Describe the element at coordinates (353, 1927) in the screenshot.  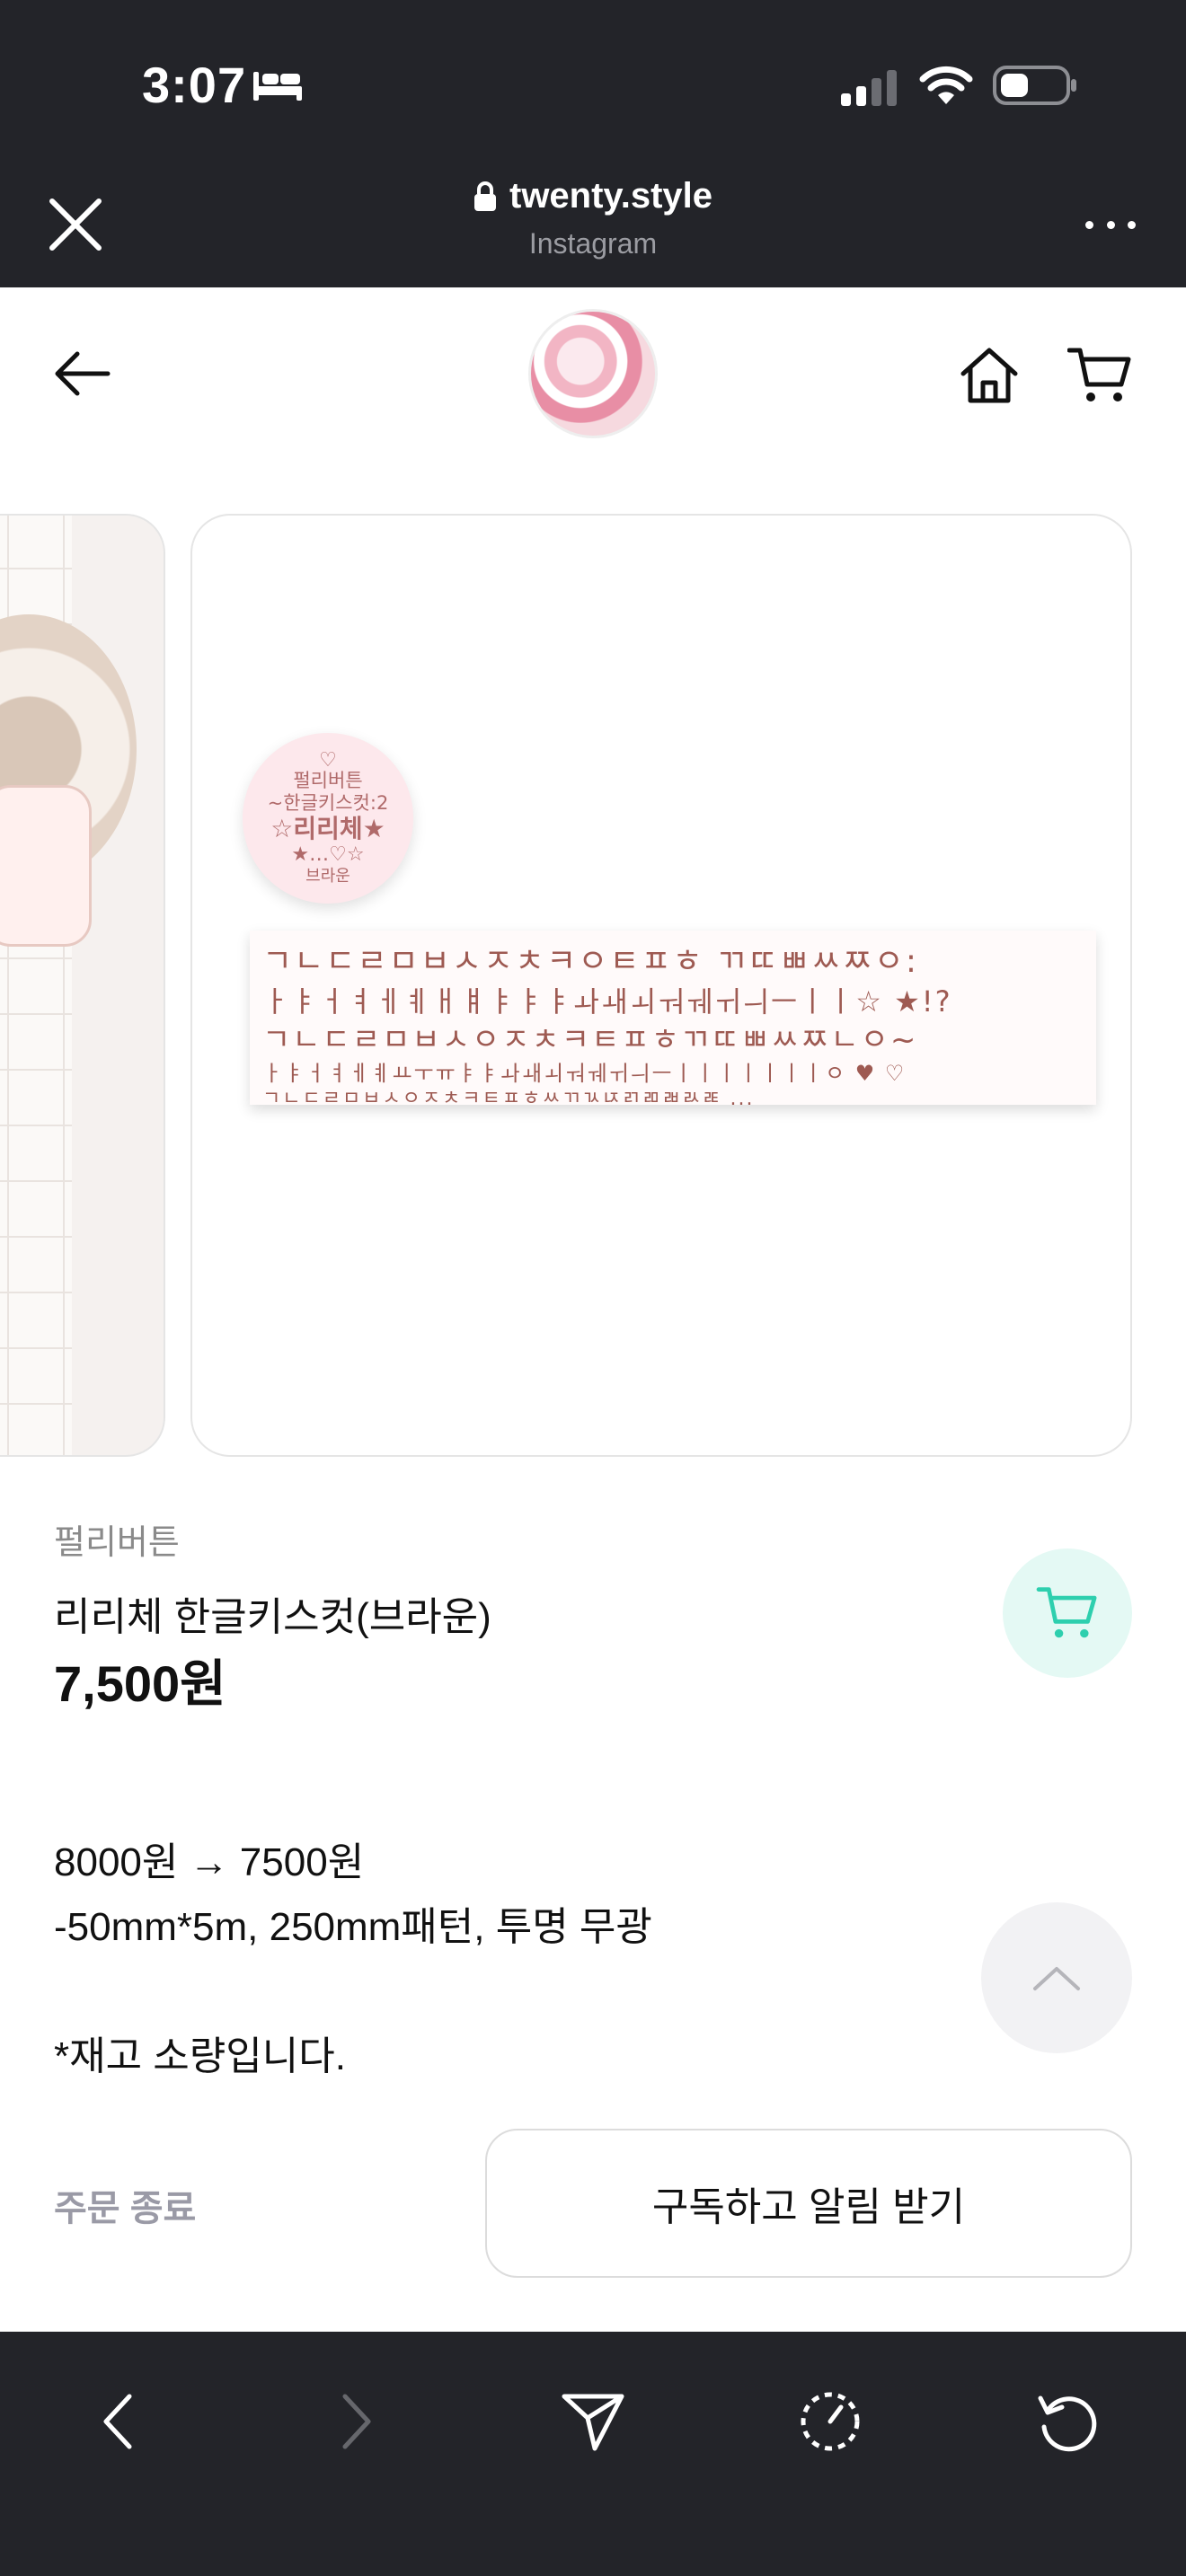
I see `description-specs: -50mm*5m, 250mm패턴, 투명 무광` at that location.